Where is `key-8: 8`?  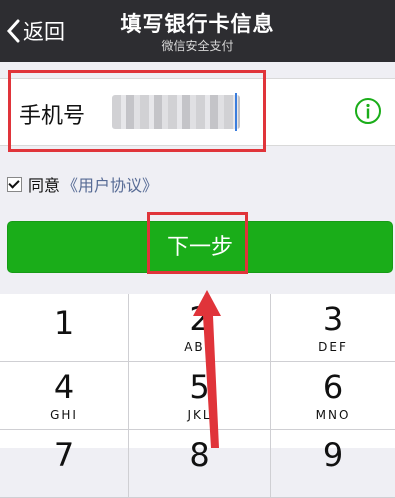 key-8: 8 is located at coordinates (200, 464).